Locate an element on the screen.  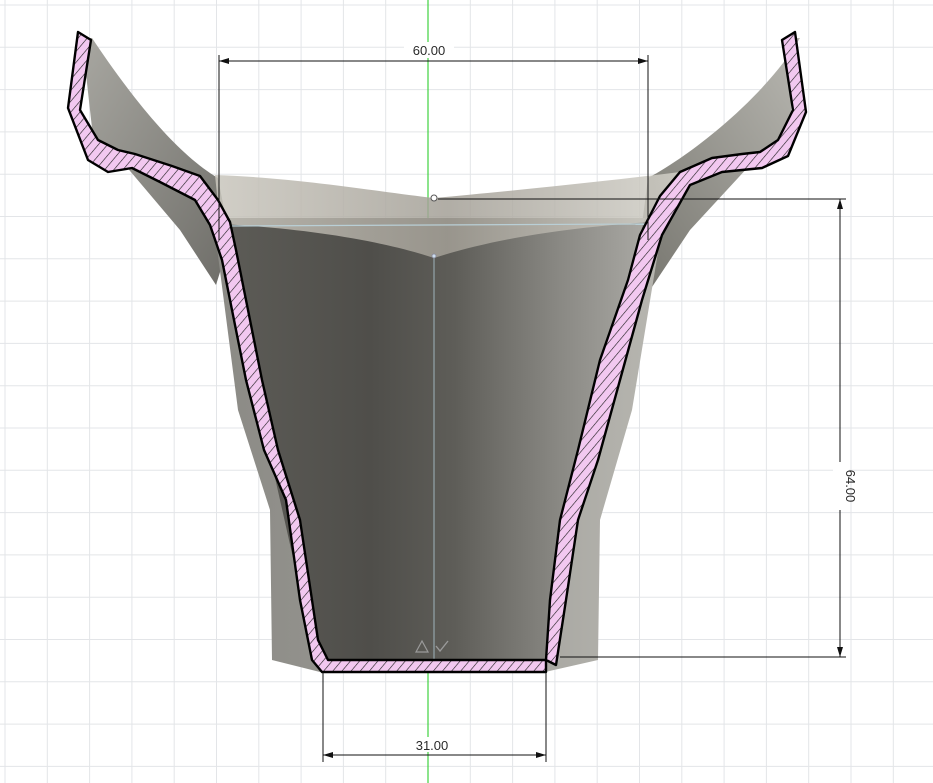
center-point-marker is located at coordinates (434, 198).